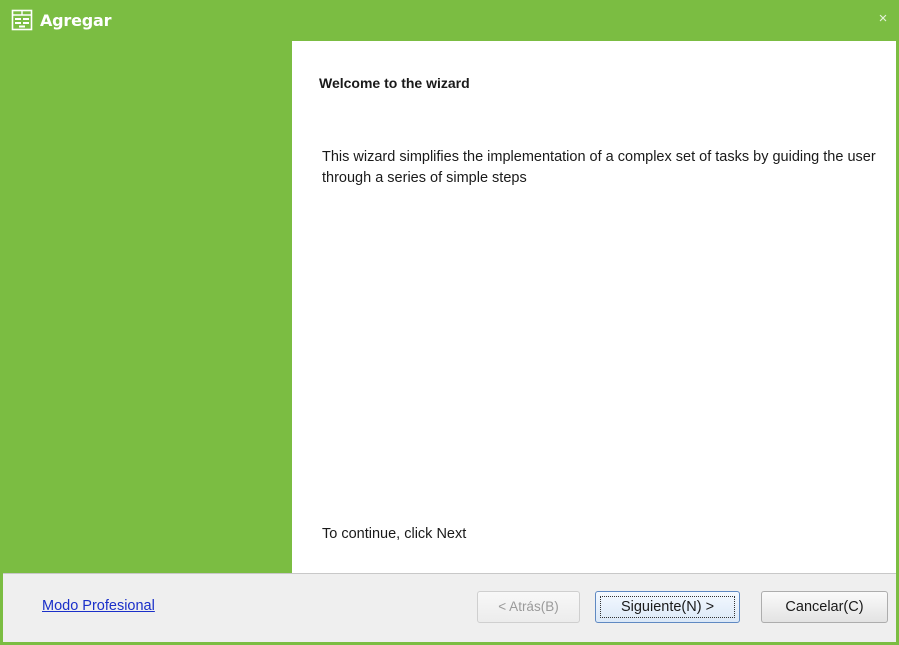 The width and height of the screenshot is (899, 645). I want to click on professional-mode-link: Modo Profesional, so click(98, 606).